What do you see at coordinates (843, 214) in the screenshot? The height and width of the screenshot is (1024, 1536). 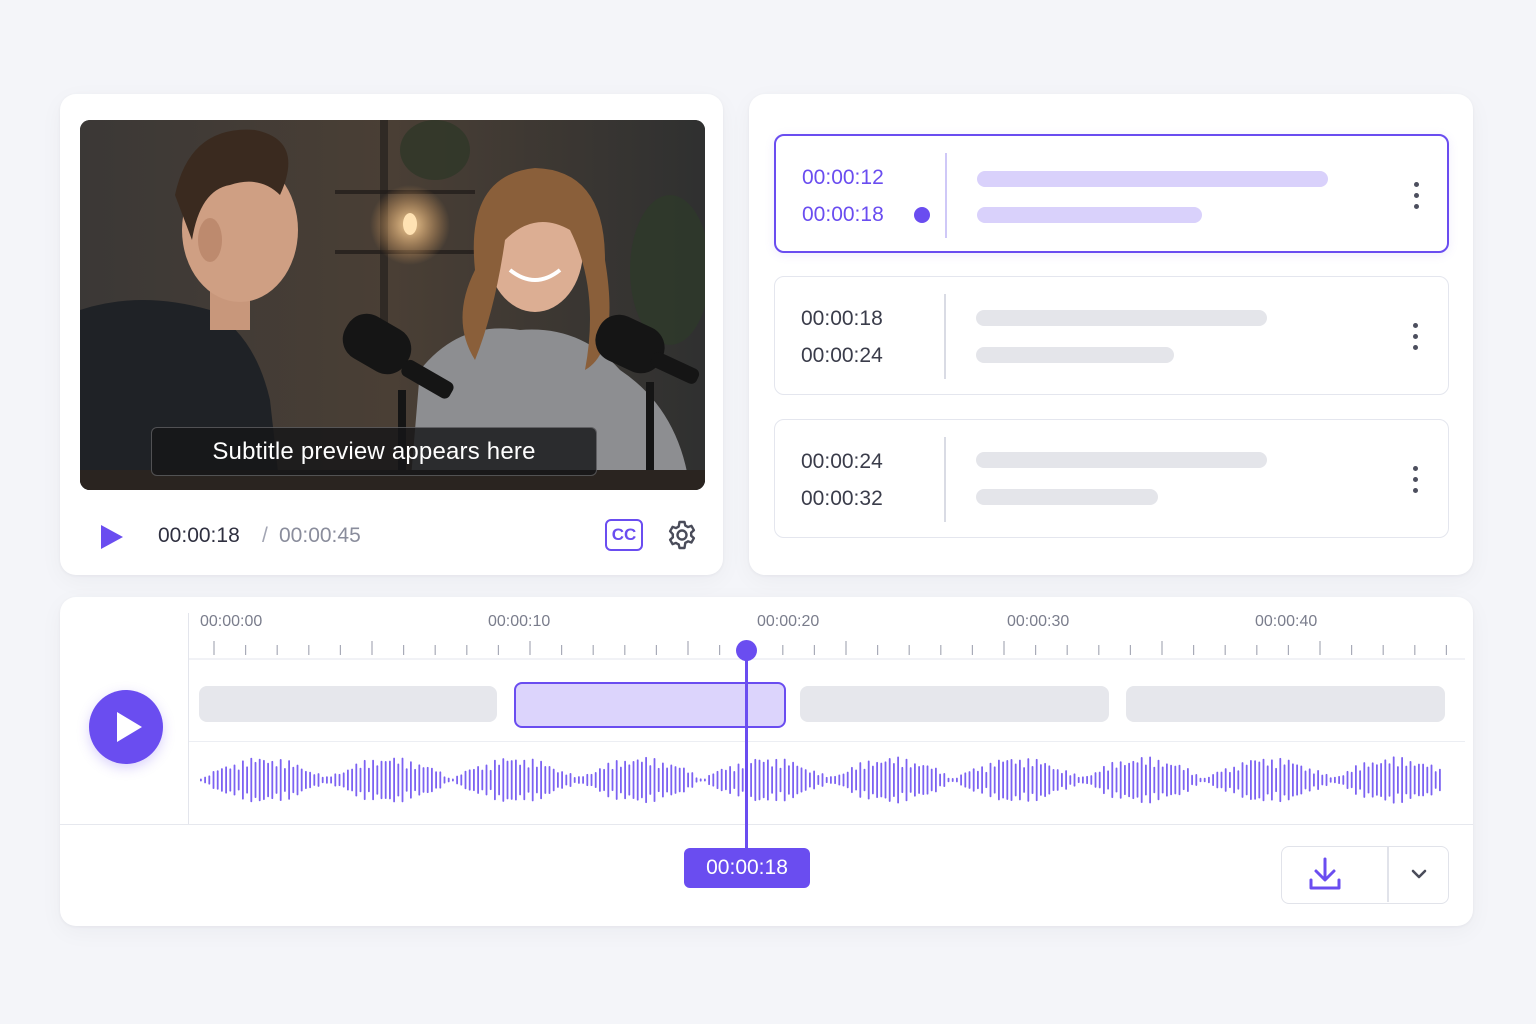 I see `segment-end-time: 00:00:18` at bounding box center [843, 214].